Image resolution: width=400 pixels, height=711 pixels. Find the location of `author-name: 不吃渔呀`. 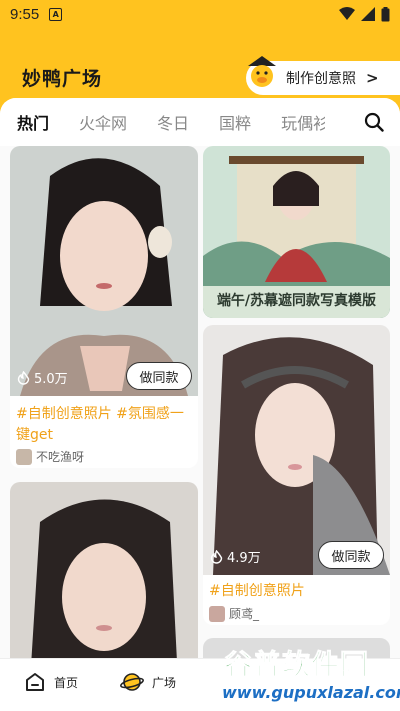

author-name: 不吃渔呀 is located at coordinates (60, 457).